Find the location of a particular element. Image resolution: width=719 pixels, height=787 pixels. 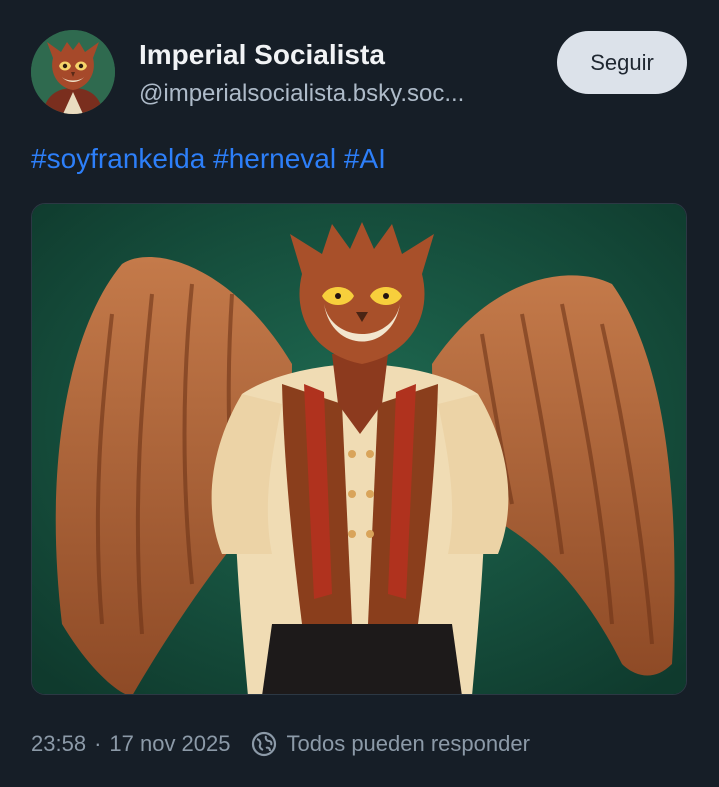

author-display-name: Imperial Socialista is located at coordinates (262, 55).